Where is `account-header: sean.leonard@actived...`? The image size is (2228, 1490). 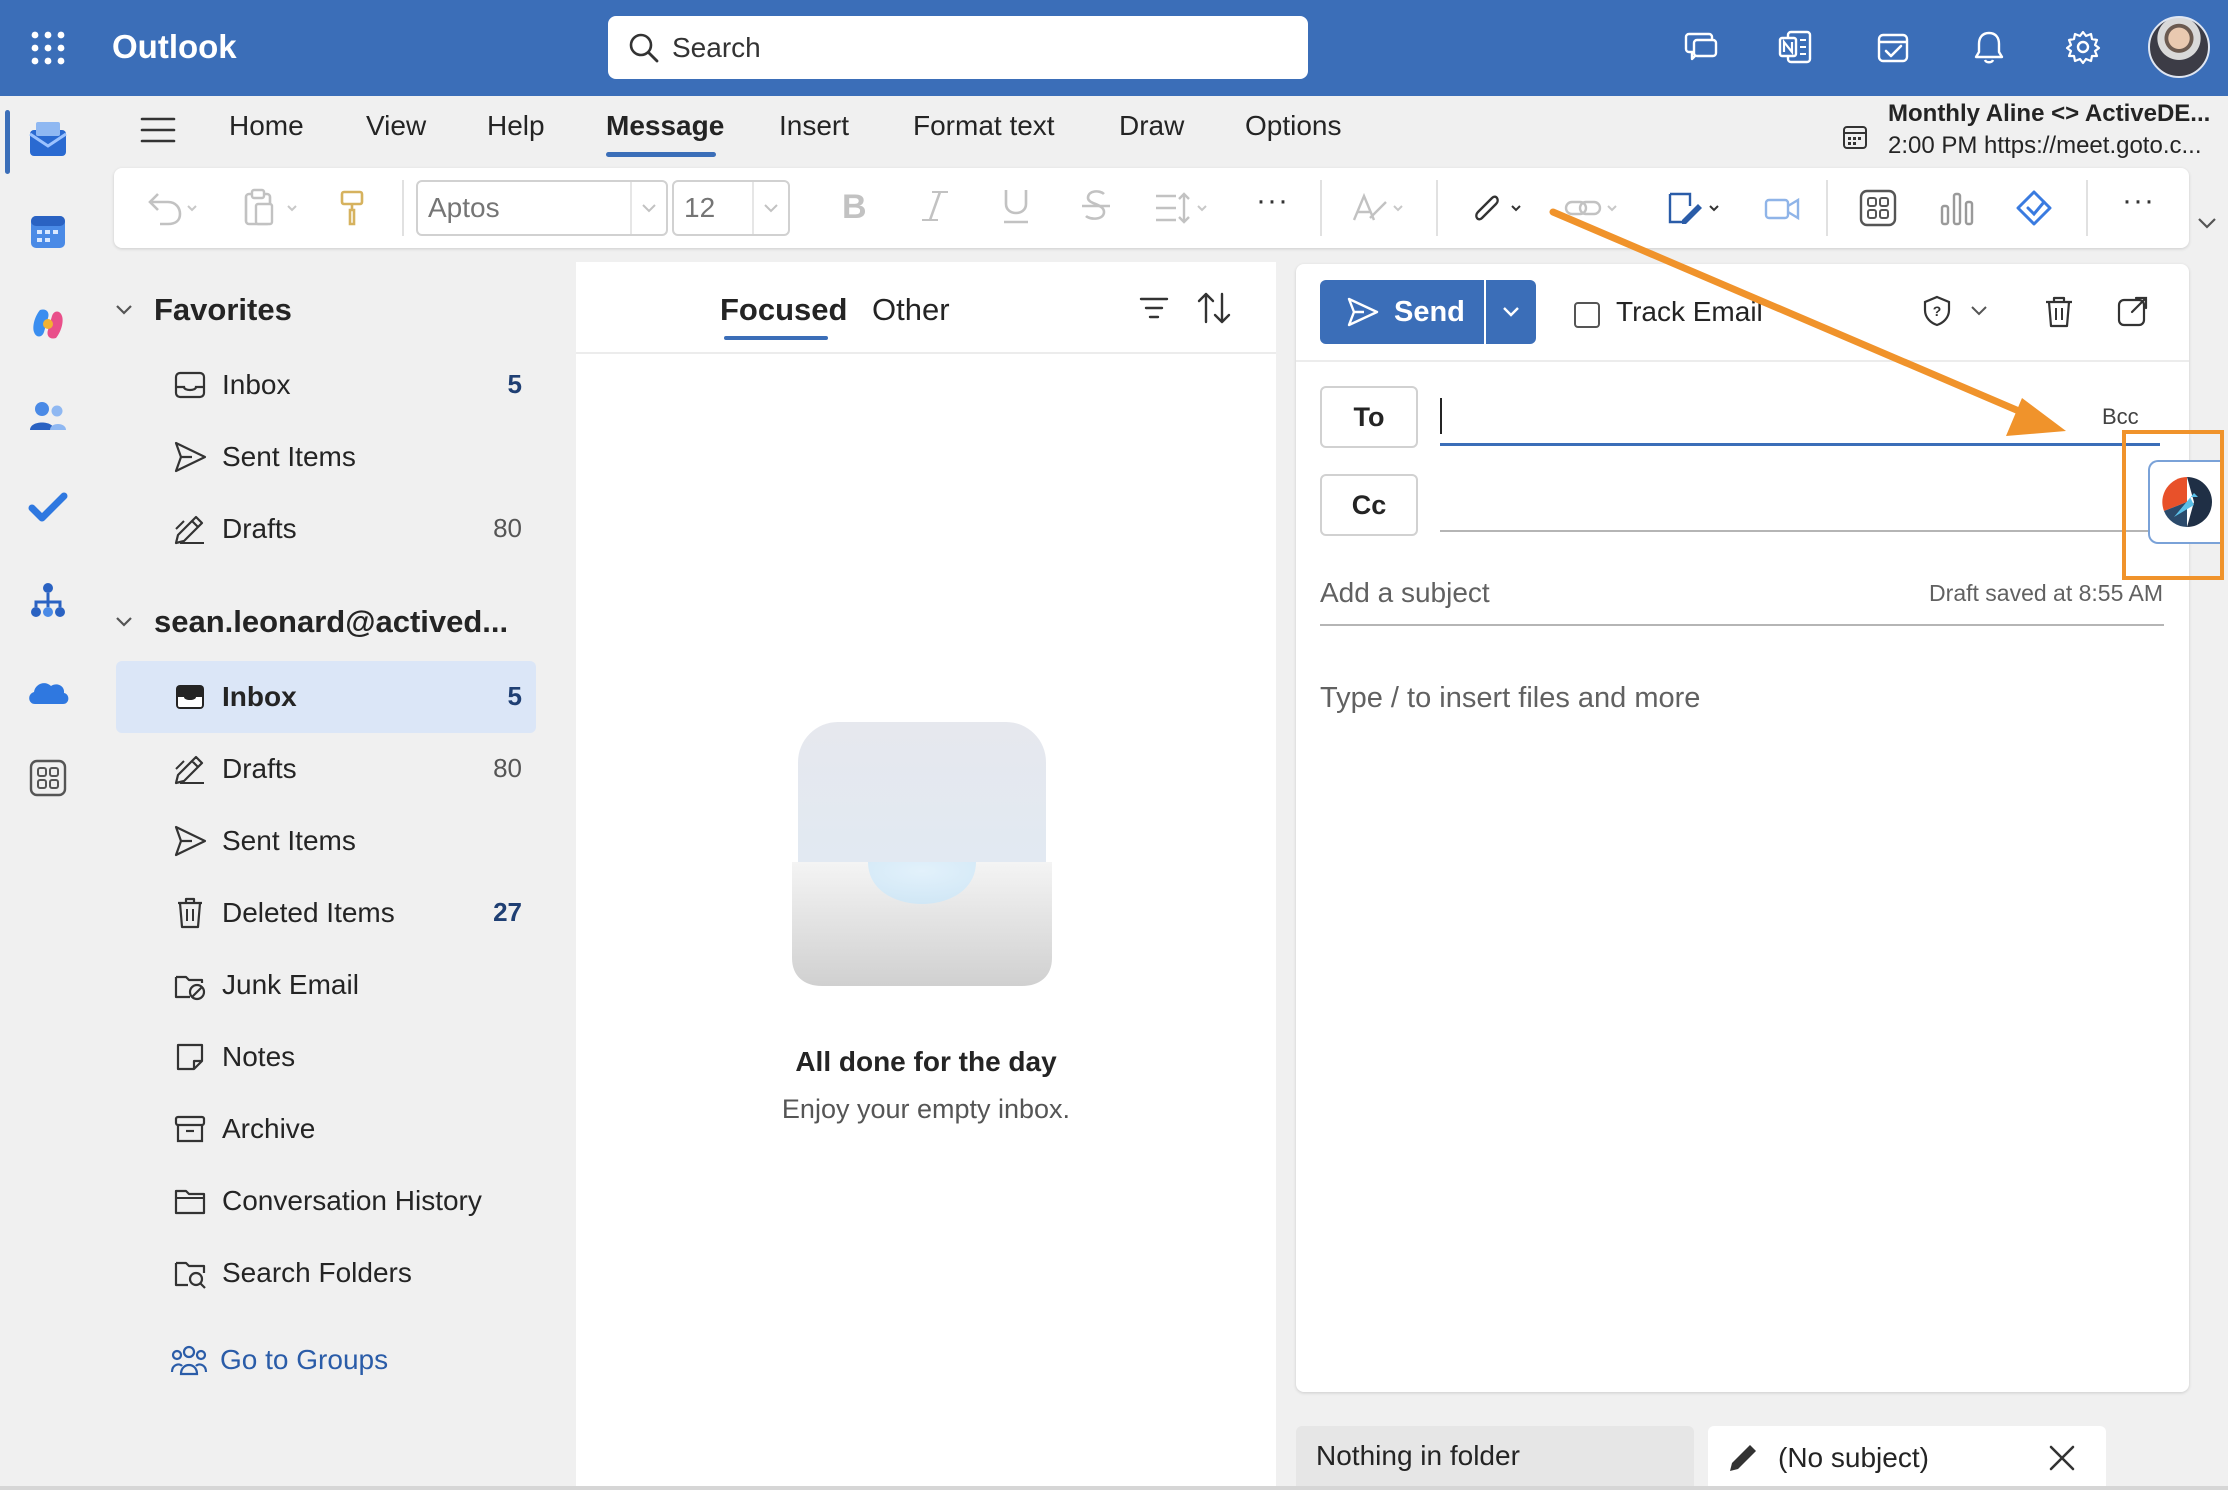 account-header: sean.leonard@actived... is located at coordinates (311, 622).